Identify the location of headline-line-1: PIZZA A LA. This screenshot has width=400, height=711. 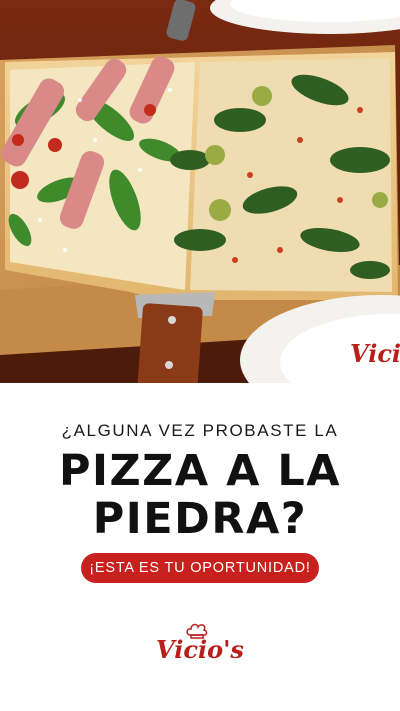
(200, 471).